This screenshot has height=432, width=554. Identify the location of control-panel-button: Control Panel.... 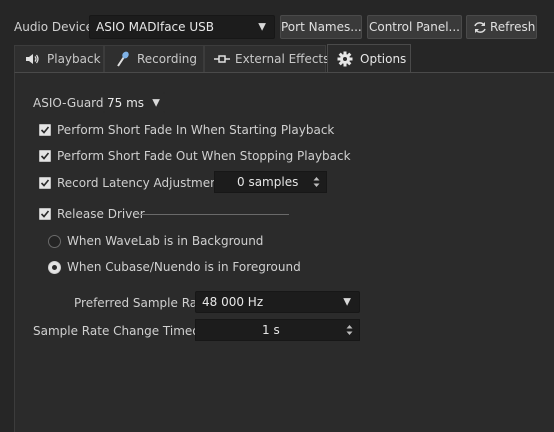
(414, 27).